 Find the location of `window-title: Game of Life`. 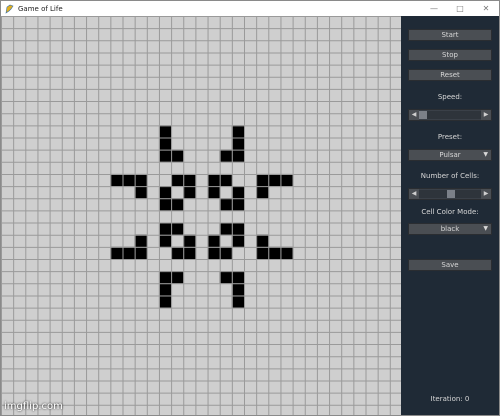

window-title: Game of Life is located at coordinates (40, 8).